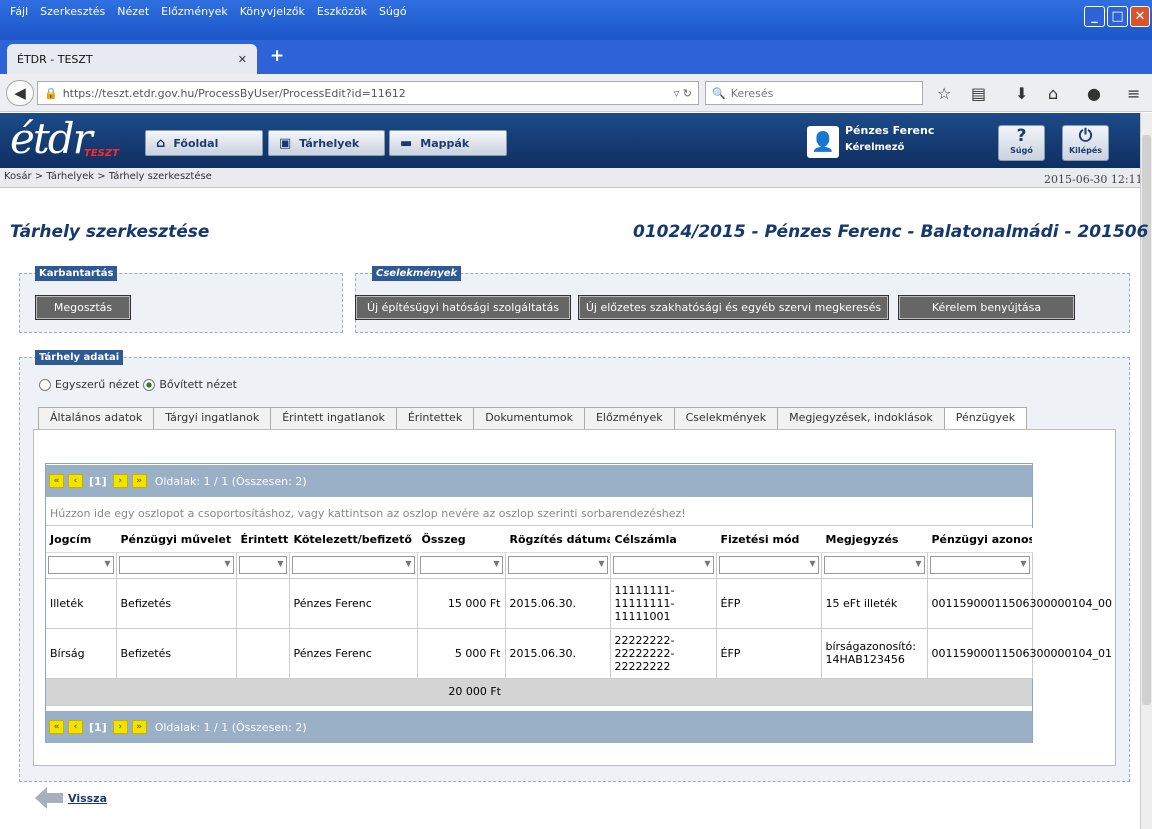 The height and width of the screenshot is (829, 1152). Describe the element at coordinates (149, 384) in the screenshot. I see `extended-view-radio` at that location.